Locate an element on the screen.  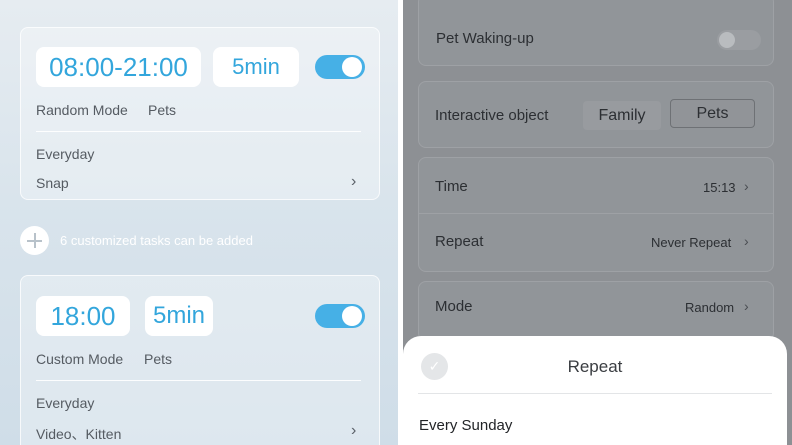
option-pets: Pets is located at coordinates (712, 113).